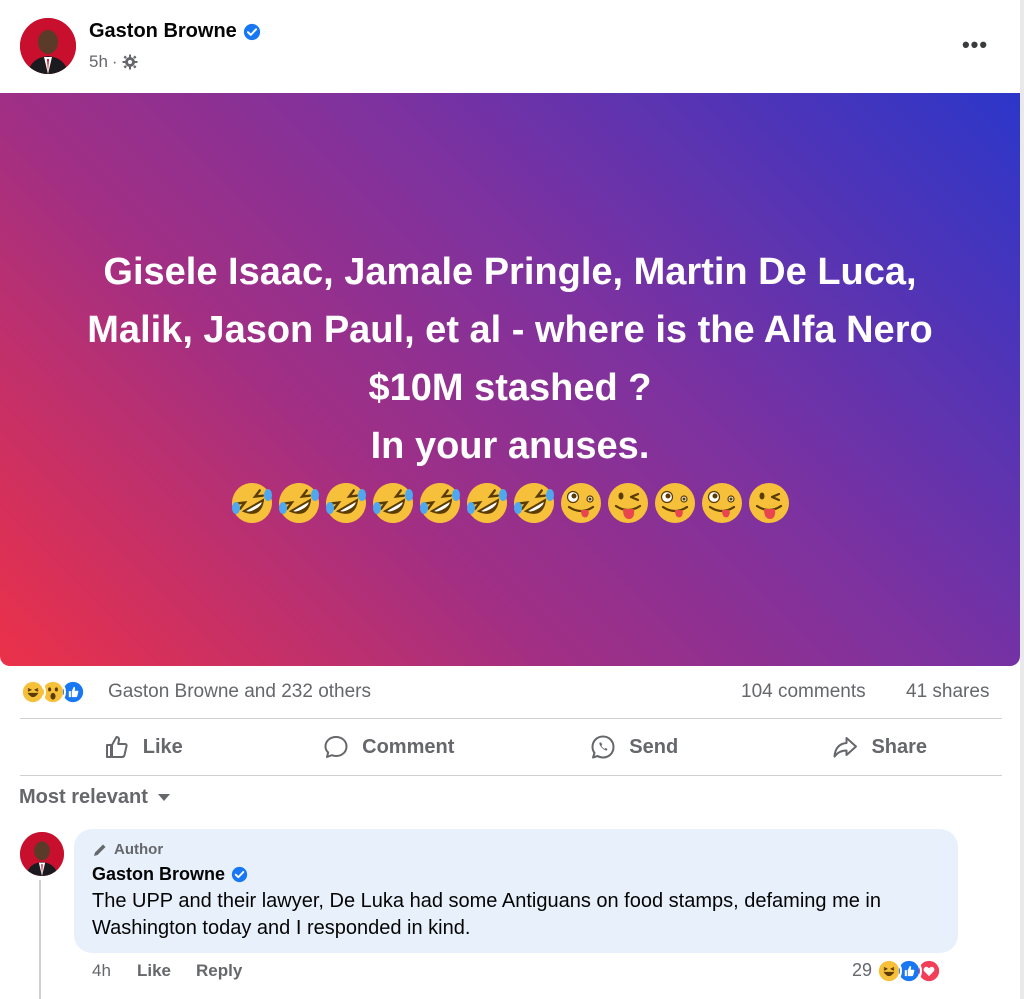 The width and height of the screenshot is (1024, 999). What do you see at coordinates (83, 797) in the screenshot?
I see `sort-label: Most relevant` at bounding box center [83, 797].